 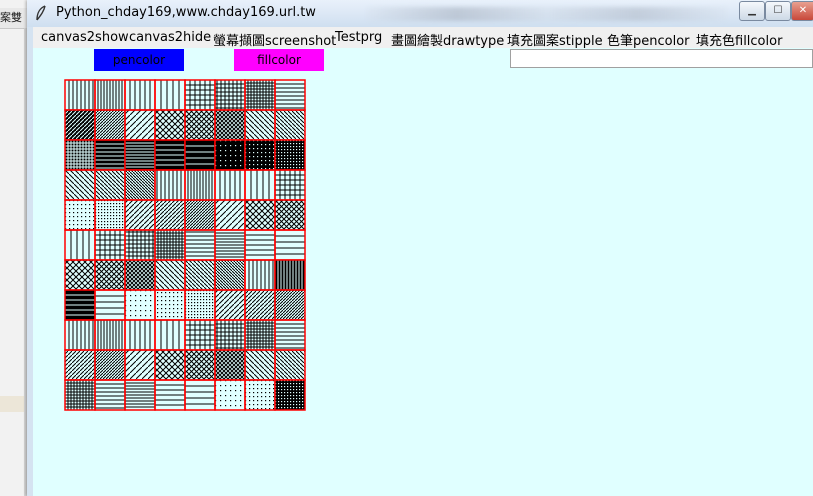 I want to click on blurred-background-titles, so click(x=547, y=14).